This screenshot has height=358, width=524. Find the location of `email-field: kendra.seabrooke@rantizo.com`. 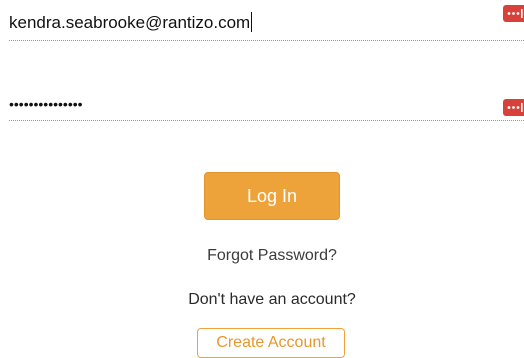

email-field: kendra.seabrooke@rantizo.com is located at coordinates (266, 20).